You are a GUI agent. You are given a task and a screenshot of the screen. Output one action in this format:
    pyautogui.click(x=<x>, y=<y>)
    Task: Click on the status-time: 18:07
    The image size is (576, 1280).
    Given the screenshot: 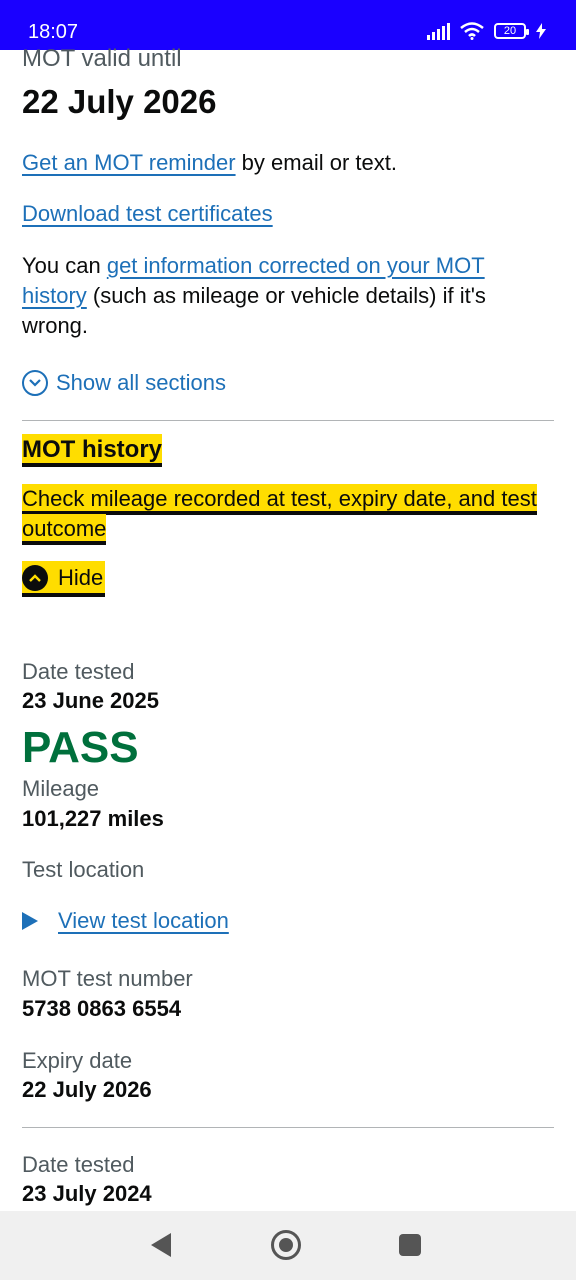 What is the action you would take?
    pyautogui.click(x=53, y=32)
    